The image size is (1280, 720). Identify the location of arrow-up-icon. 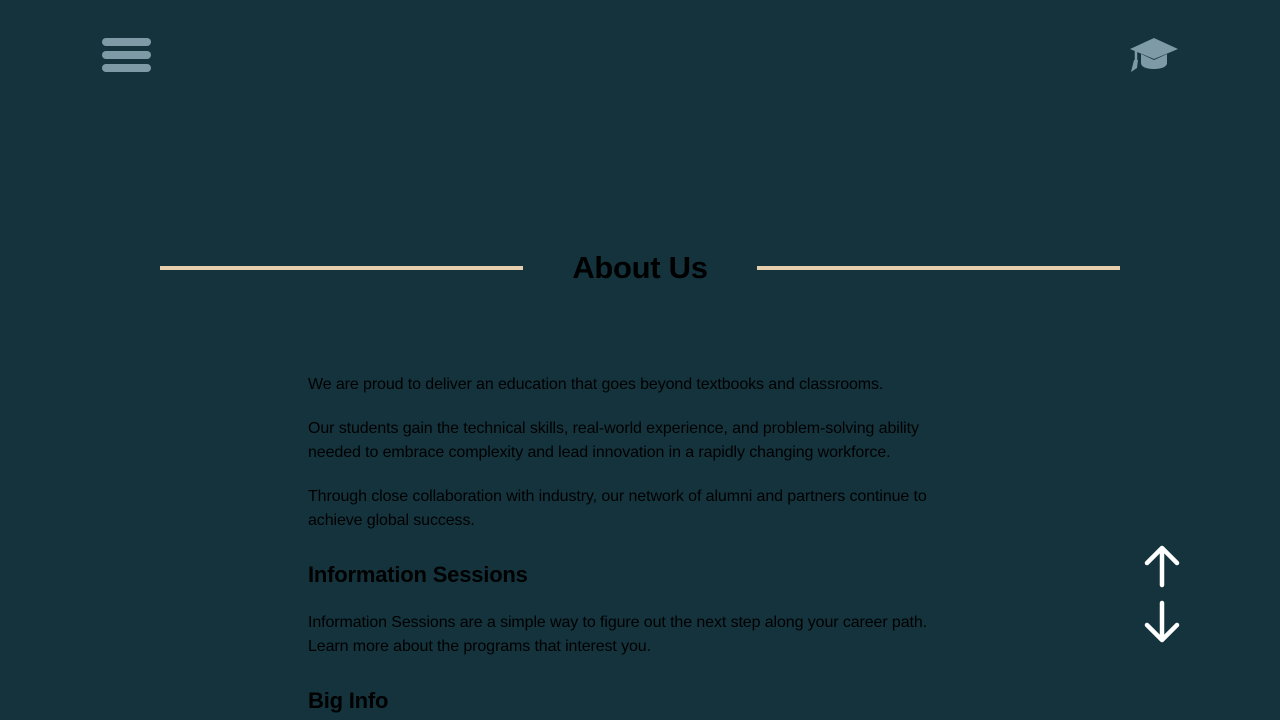
(1162, 566).